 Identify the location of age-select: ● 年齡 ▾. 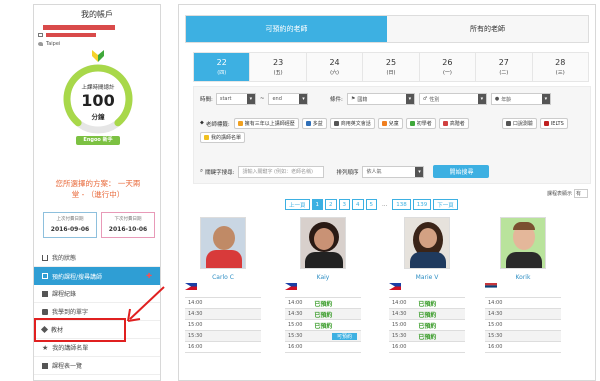
(520, 99).